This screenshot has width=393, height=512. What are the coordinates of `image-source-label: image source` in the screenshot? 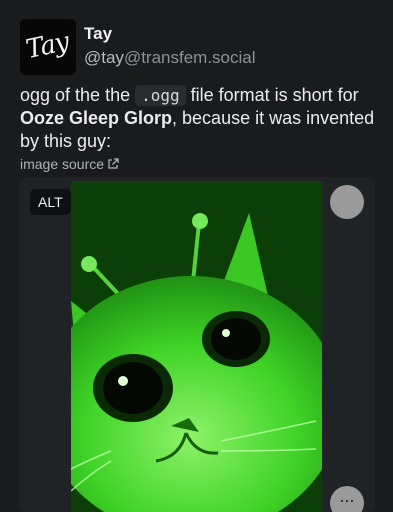 It's located at (62, 164).